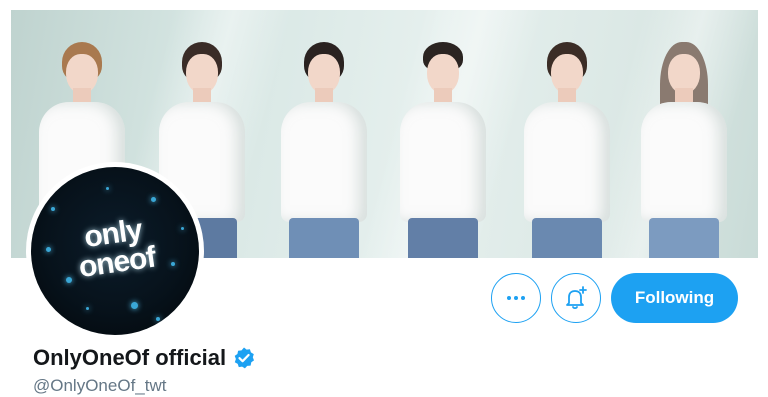 This screenshot has height=397, width=768. What do you see at coordinates (244, 358) in the screenshot?
I see `verified-badge-icon` at bounding box center [244, 358].